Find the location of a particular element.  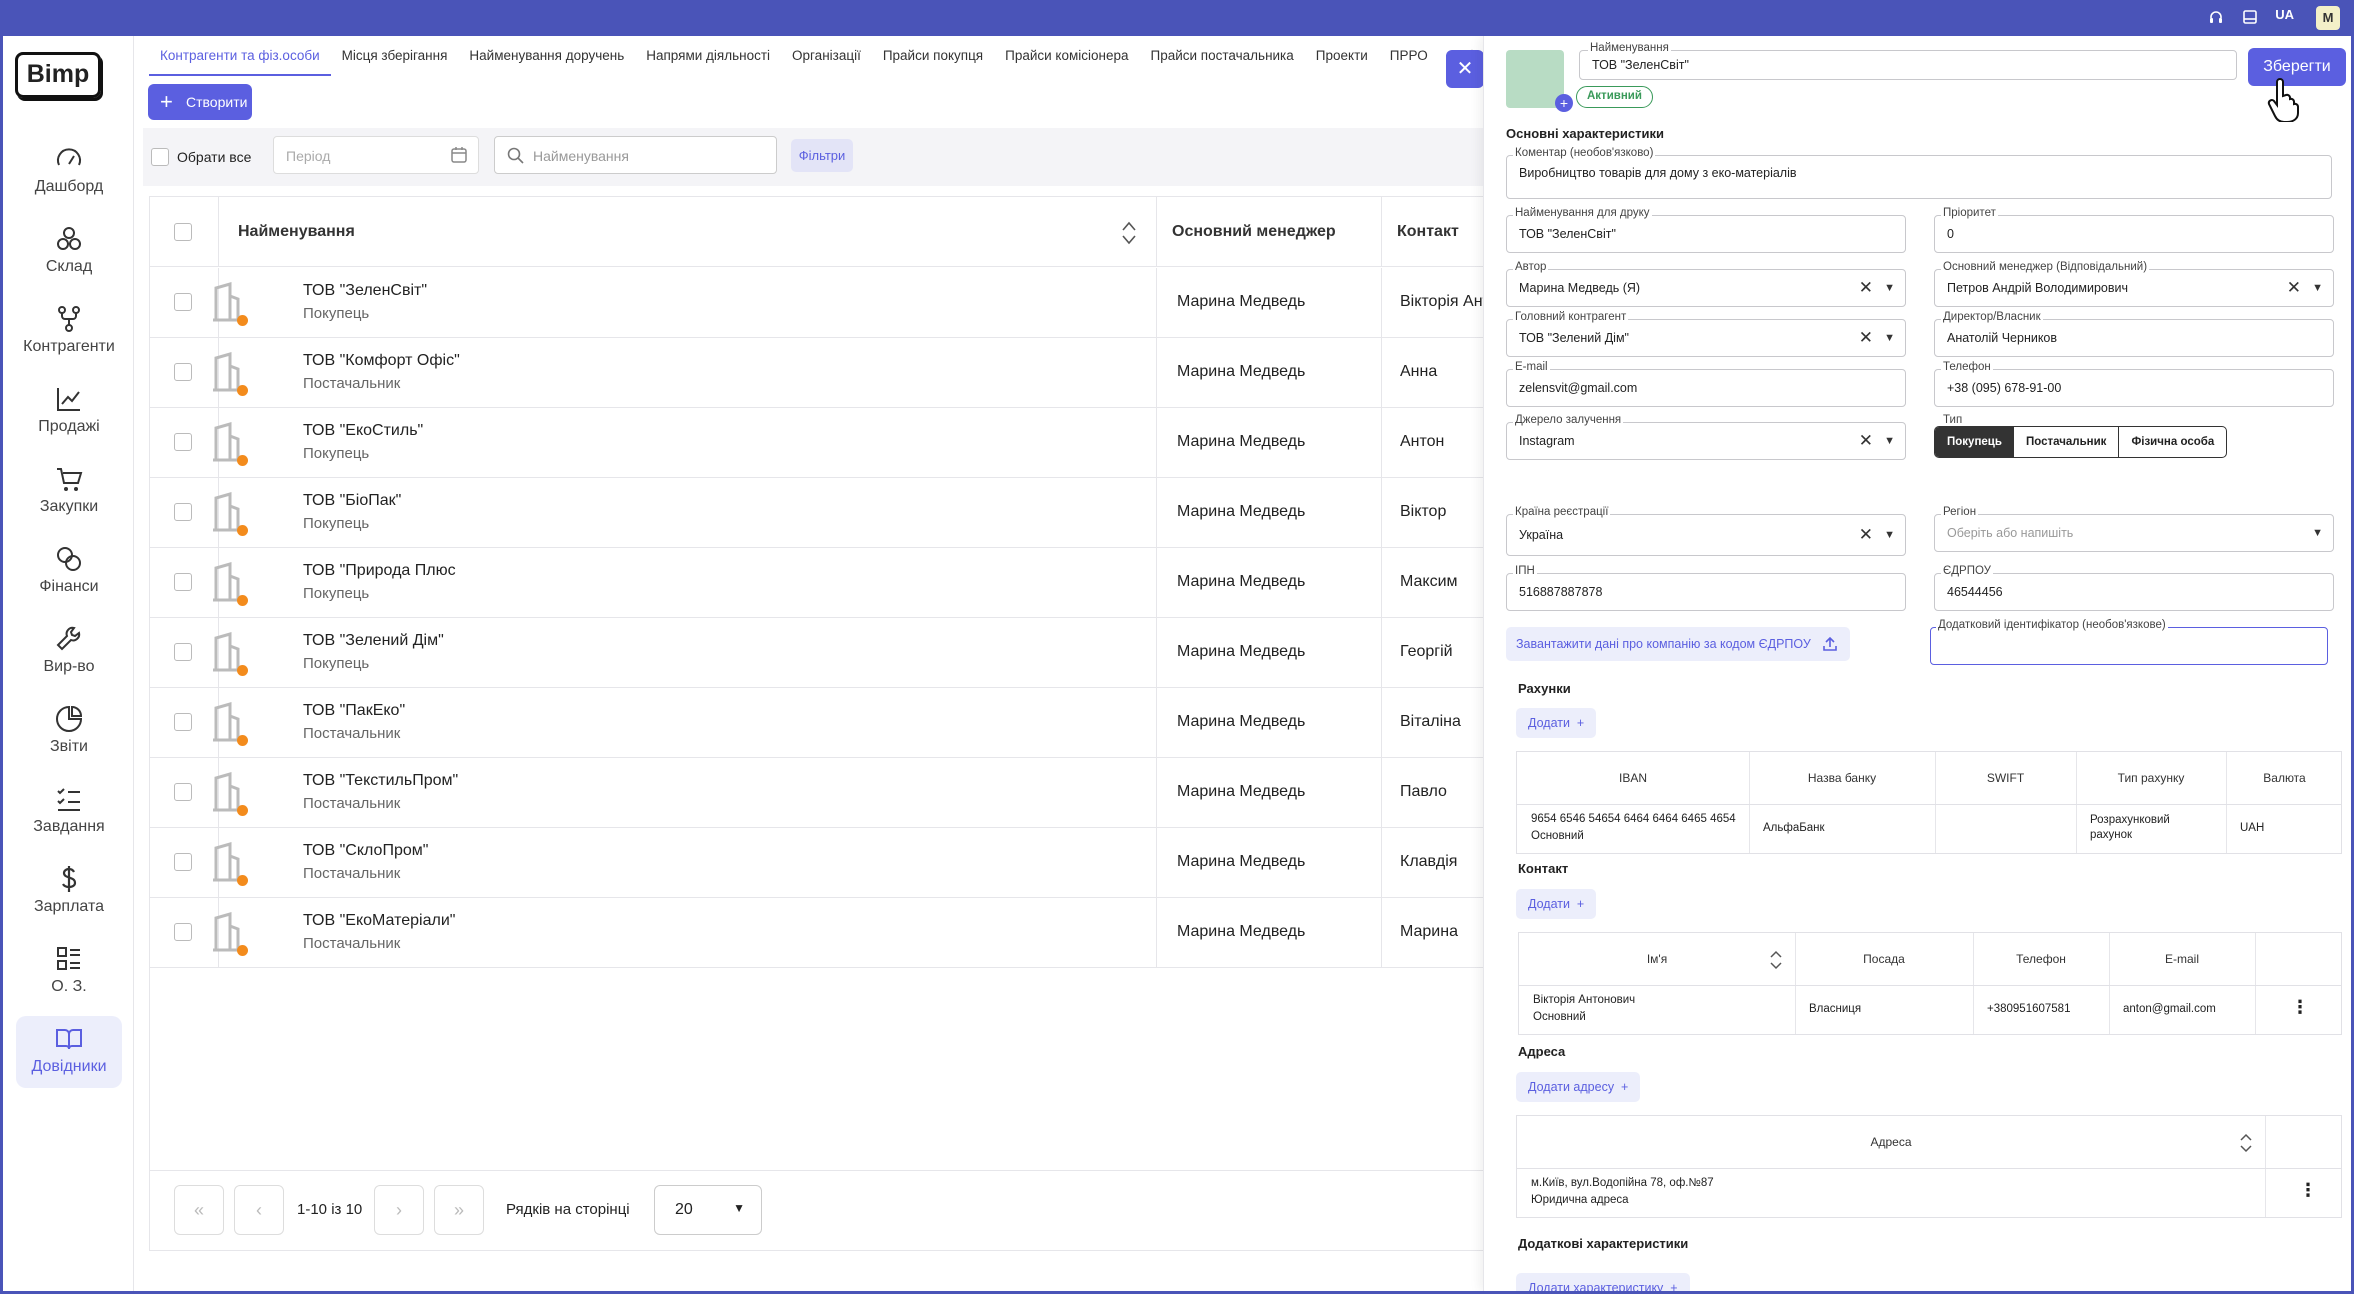

header-name: Найменування is located at coordinates (296, 232).